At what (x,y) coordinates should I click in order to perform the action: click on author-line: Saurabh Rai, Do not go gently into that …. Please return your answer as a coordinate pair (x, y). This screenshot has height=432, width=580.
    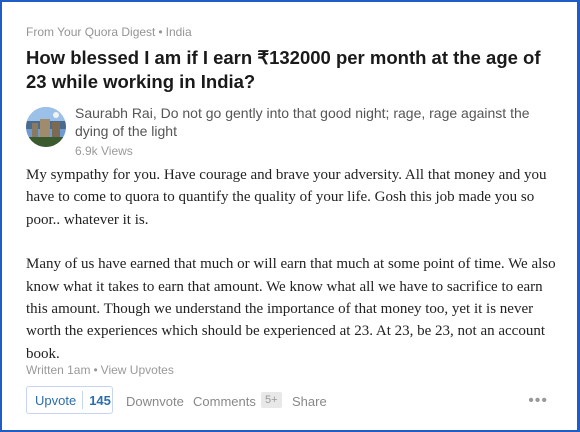
    Looking at the image, I should click on (315, 122).